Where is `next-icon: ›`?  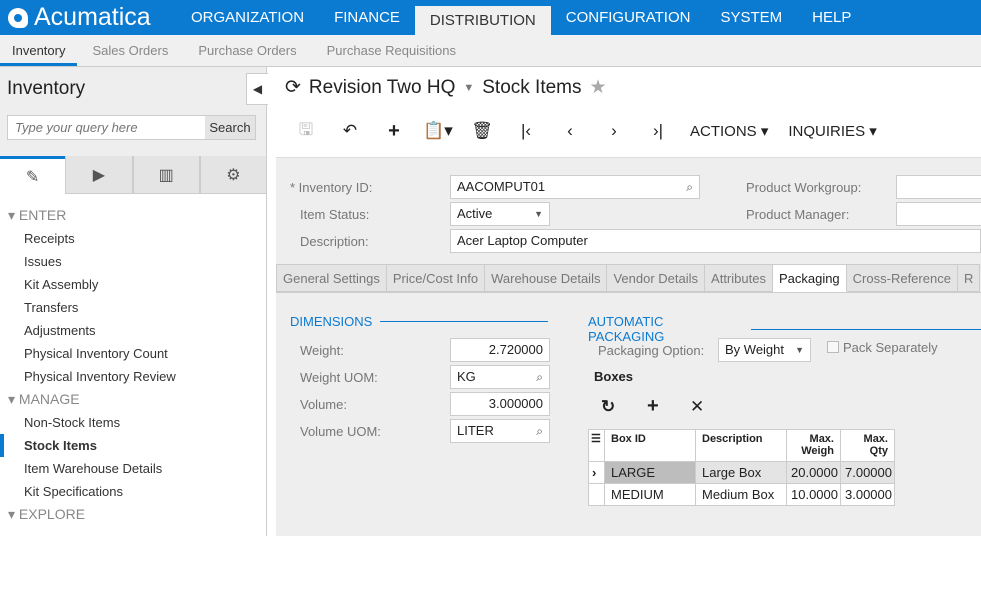
next-icon: › is located at coordinates (614, 131).